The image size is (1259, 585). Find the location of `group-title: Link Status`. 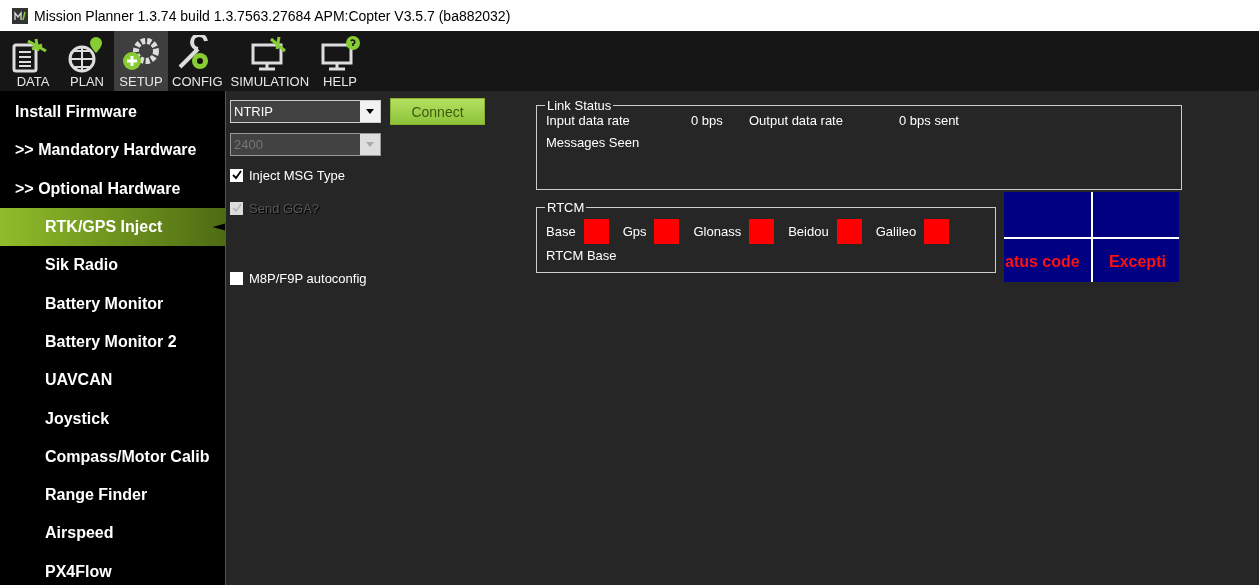

group-title: Link Status is located at coordinates (579, 105).